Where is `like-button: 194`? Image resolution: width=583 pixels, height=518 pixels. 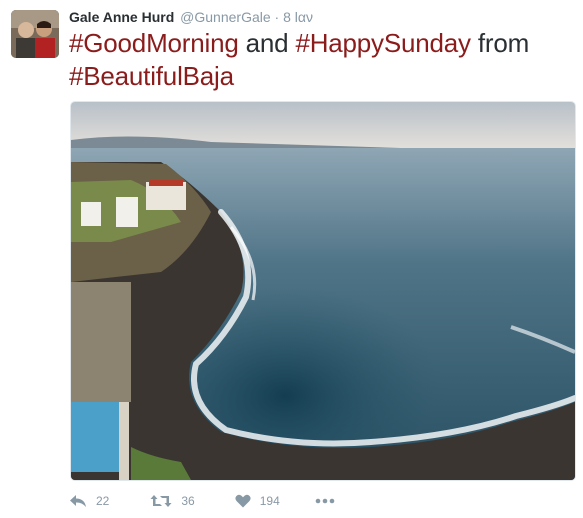
like-button: 194 is located at coordinates (257, 501).